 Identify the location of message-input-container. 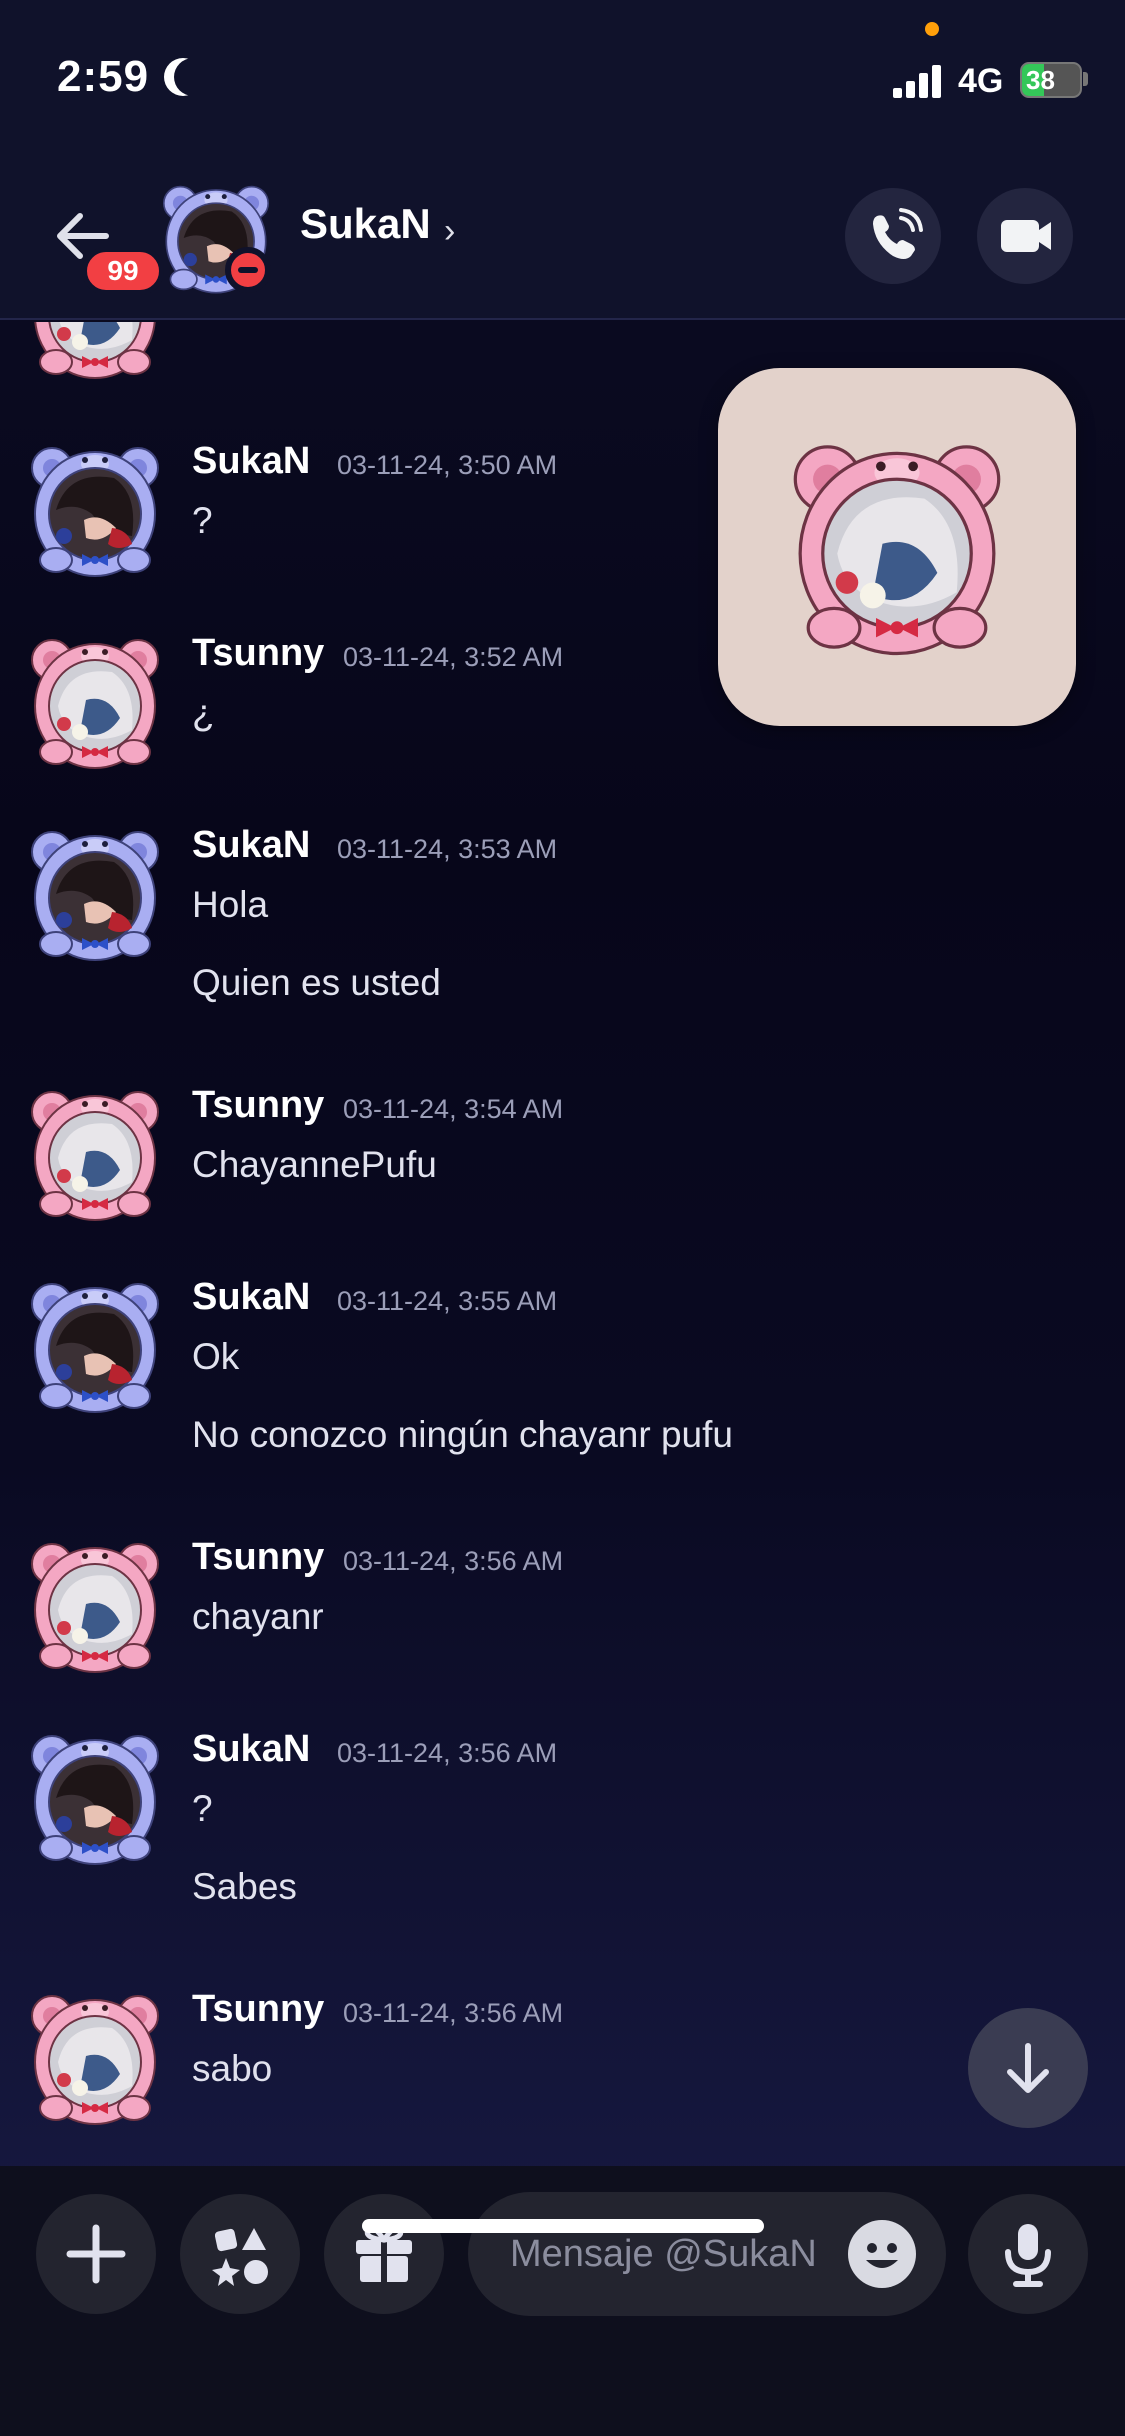
(707, 2254).